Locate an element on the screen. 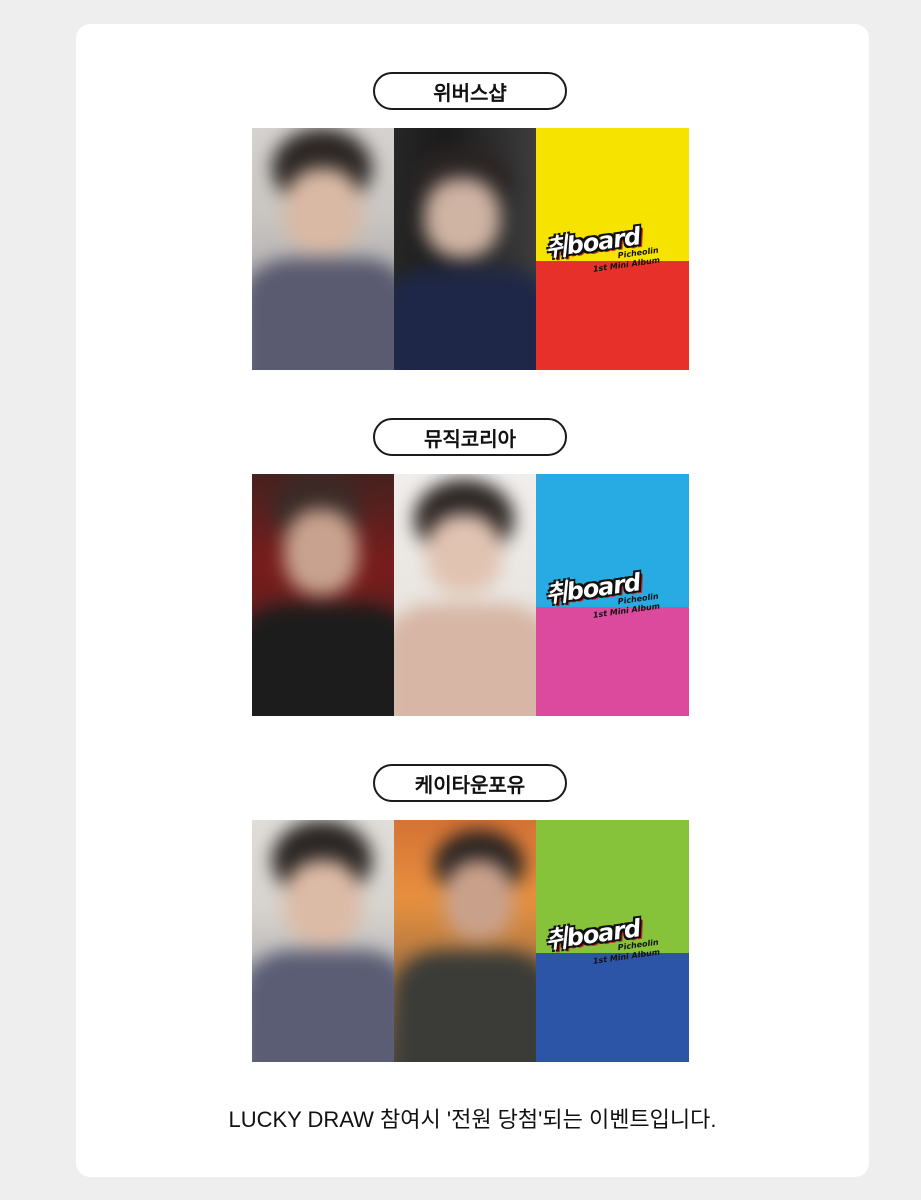  event-notice: LUCKY DRAW 참여시 '전원 당첨'되는 이벤트입니다. is located at coordinates (472, 1119).